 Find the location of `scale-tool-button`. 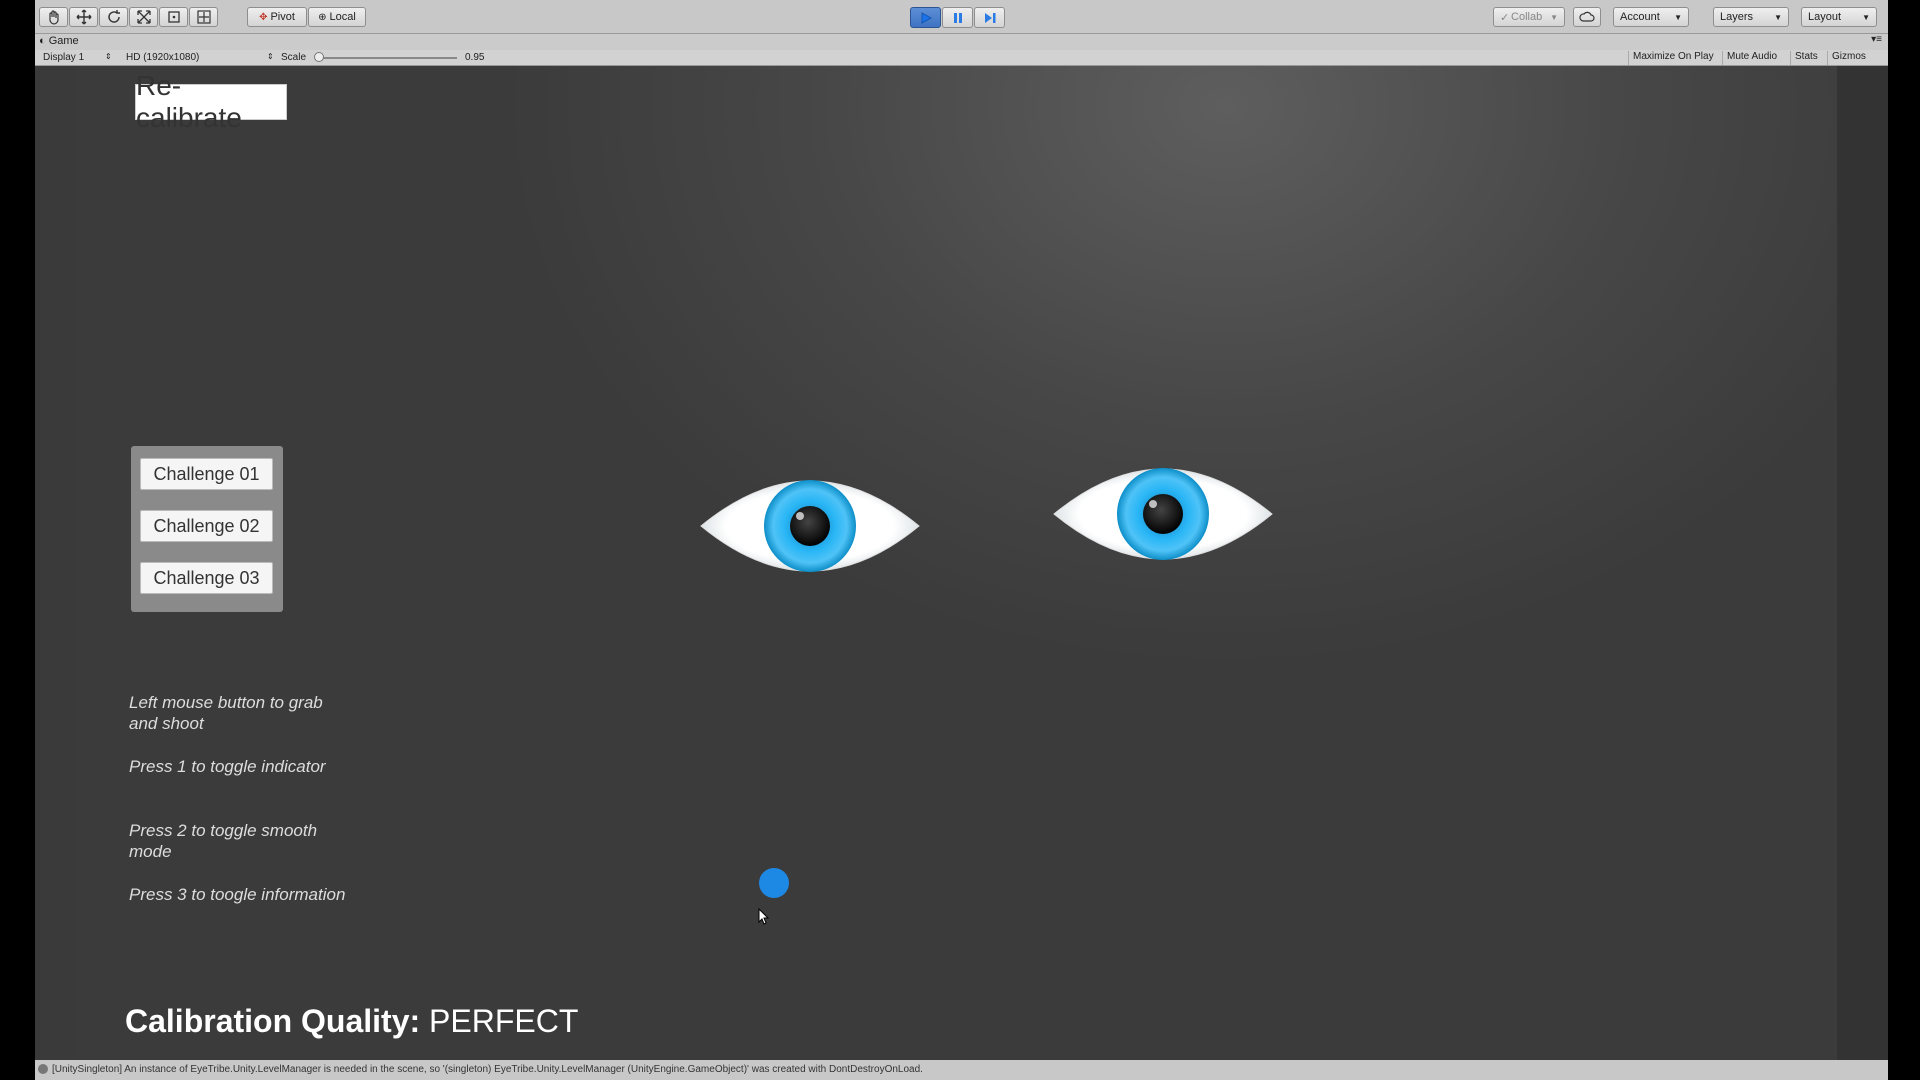

scale-tool-button is located at coordinates (143, 17).